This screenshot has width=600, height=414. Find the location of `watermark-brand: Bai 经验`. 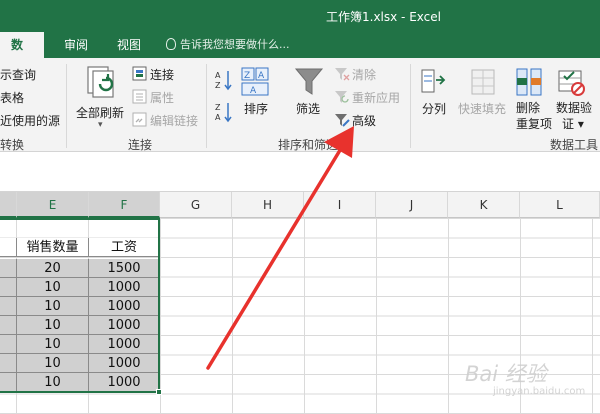

watermark-brand: Bai 经验 is located at coordinates (506, 374).